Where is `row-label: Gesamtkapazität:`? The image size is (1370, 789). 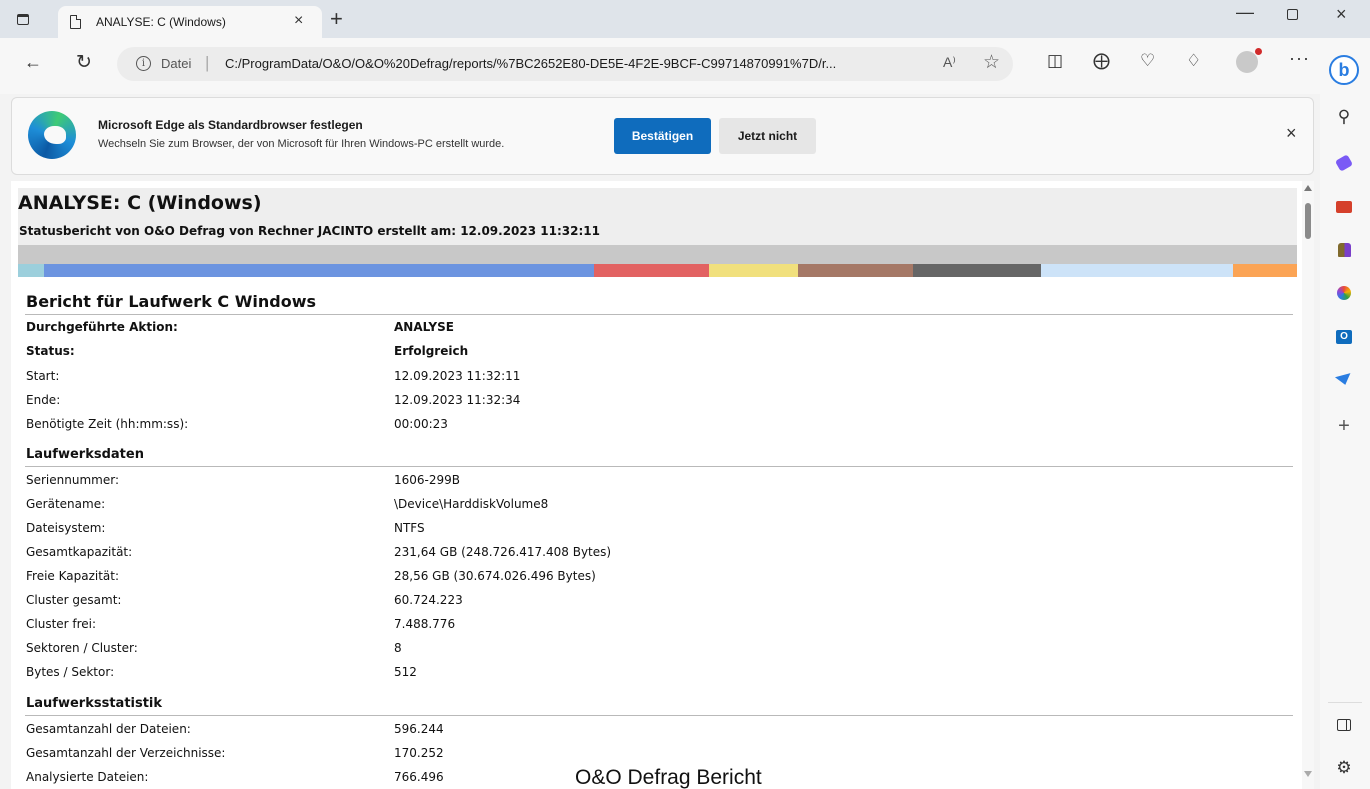
row-label: Gesamtkapazität: is located at coordinates (79, 552).